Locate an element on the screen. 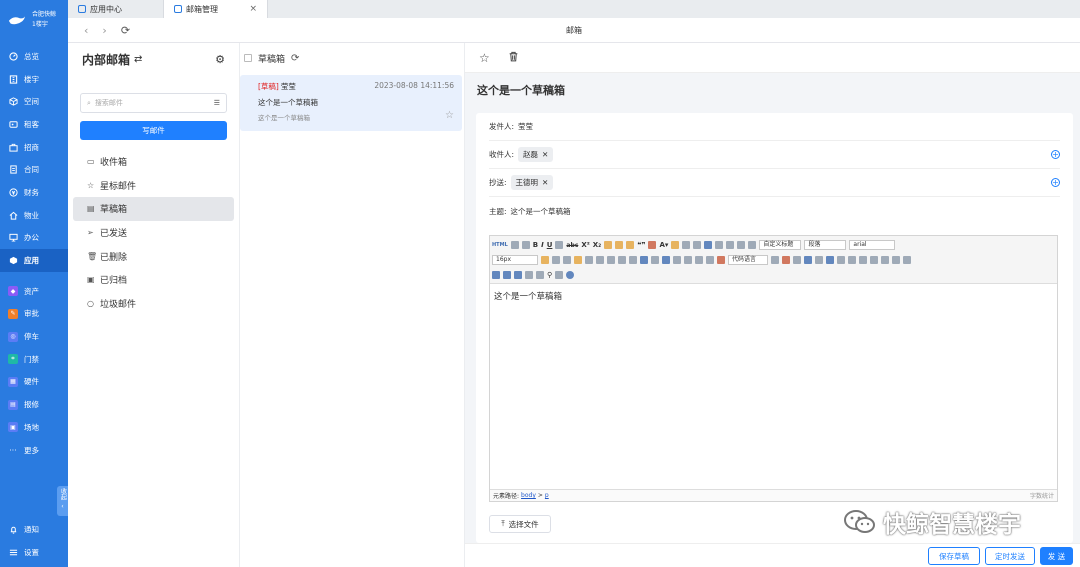 The height and width of the screenshot is (567, 1080). select-all-icon is located at coordinates (708, 245).